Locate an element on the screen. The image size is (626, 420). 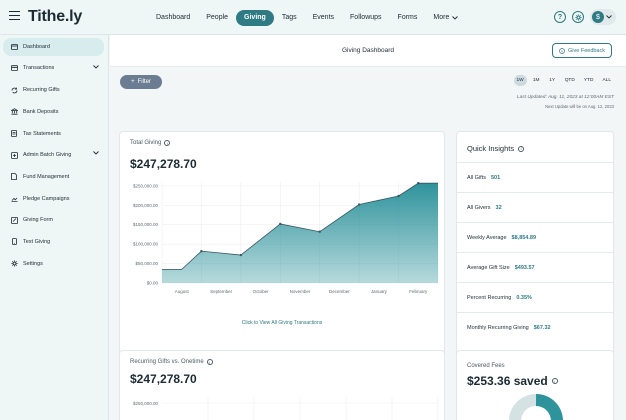
insight-value: $8,854.89 is located at coordinates (524, 237).